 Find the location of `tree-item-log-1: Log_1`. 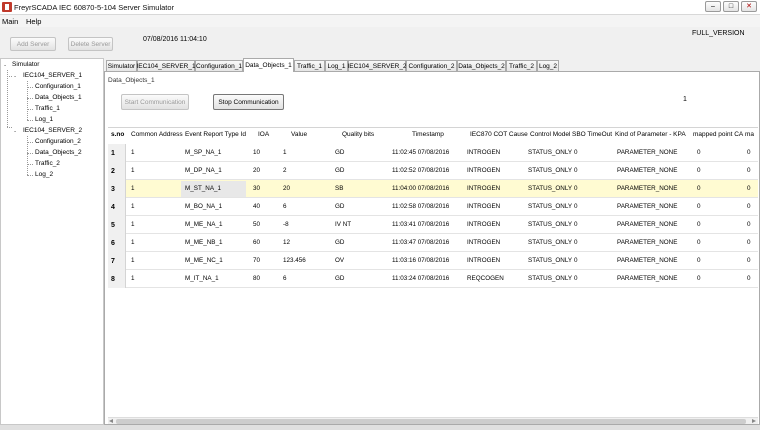

tree-item-log-1: Log_1 is located at coordinates (44, 119).